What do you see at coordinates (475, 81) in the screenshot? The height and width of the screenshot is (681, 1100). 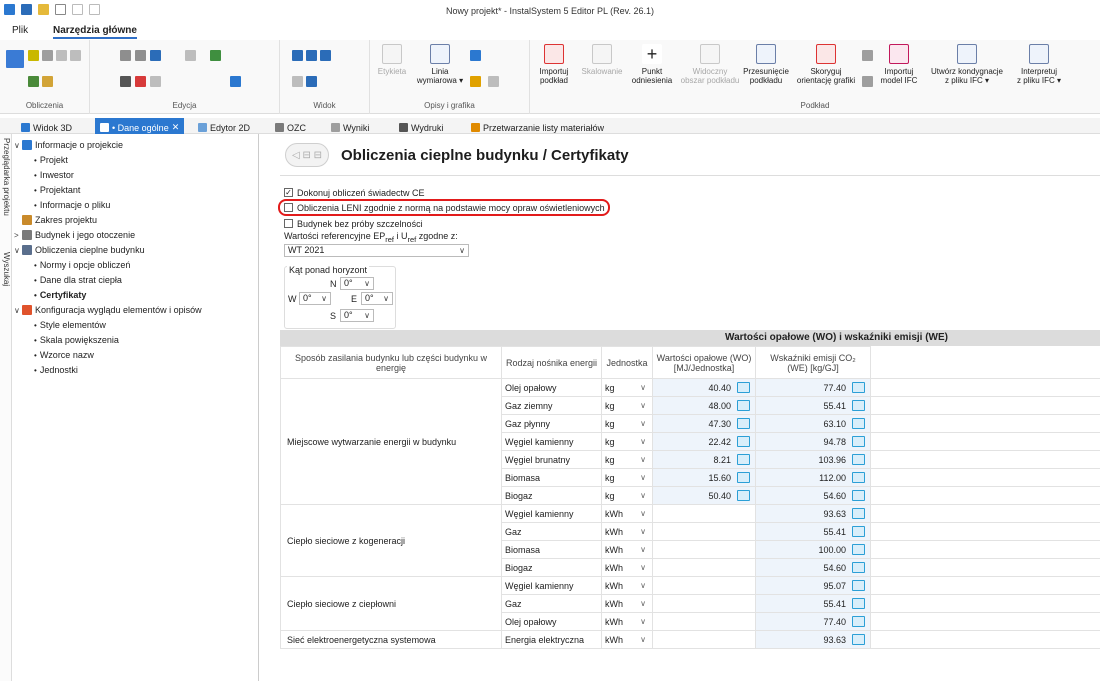 I see `tag-icon` at bounding box center [475, 81].